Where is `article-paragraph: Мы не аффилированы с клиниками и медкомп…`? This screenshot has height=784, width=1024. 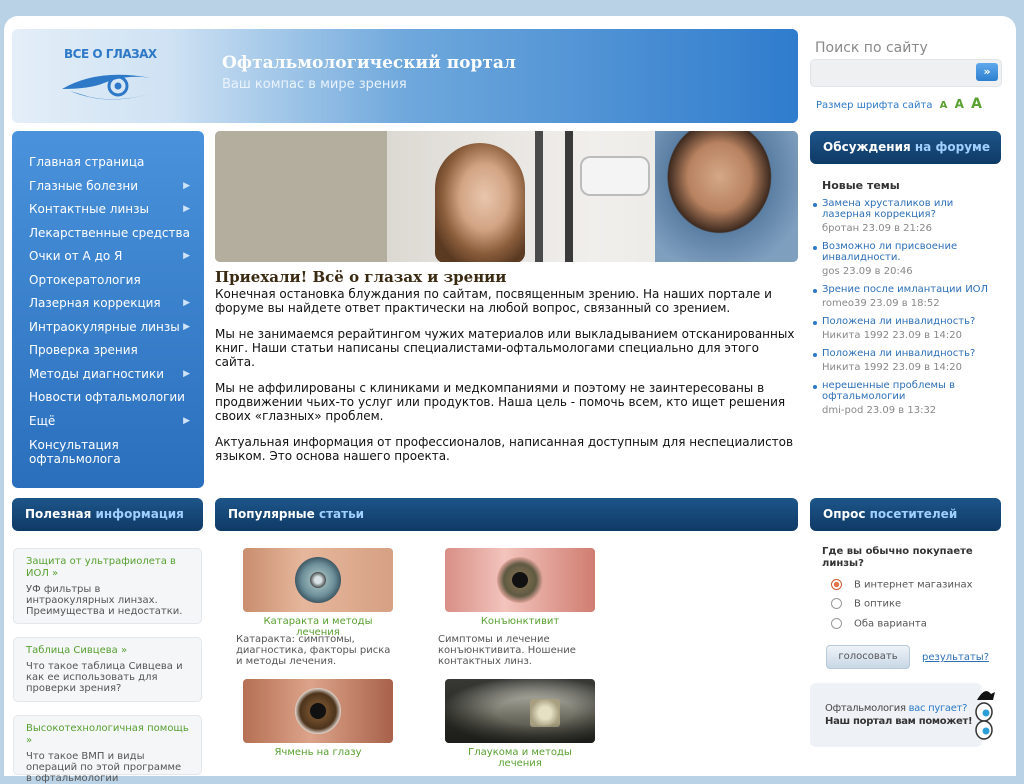
article-paragraph: Мы не аффилированы с клиниками и медкомп… is located at coordinates (500, 402).